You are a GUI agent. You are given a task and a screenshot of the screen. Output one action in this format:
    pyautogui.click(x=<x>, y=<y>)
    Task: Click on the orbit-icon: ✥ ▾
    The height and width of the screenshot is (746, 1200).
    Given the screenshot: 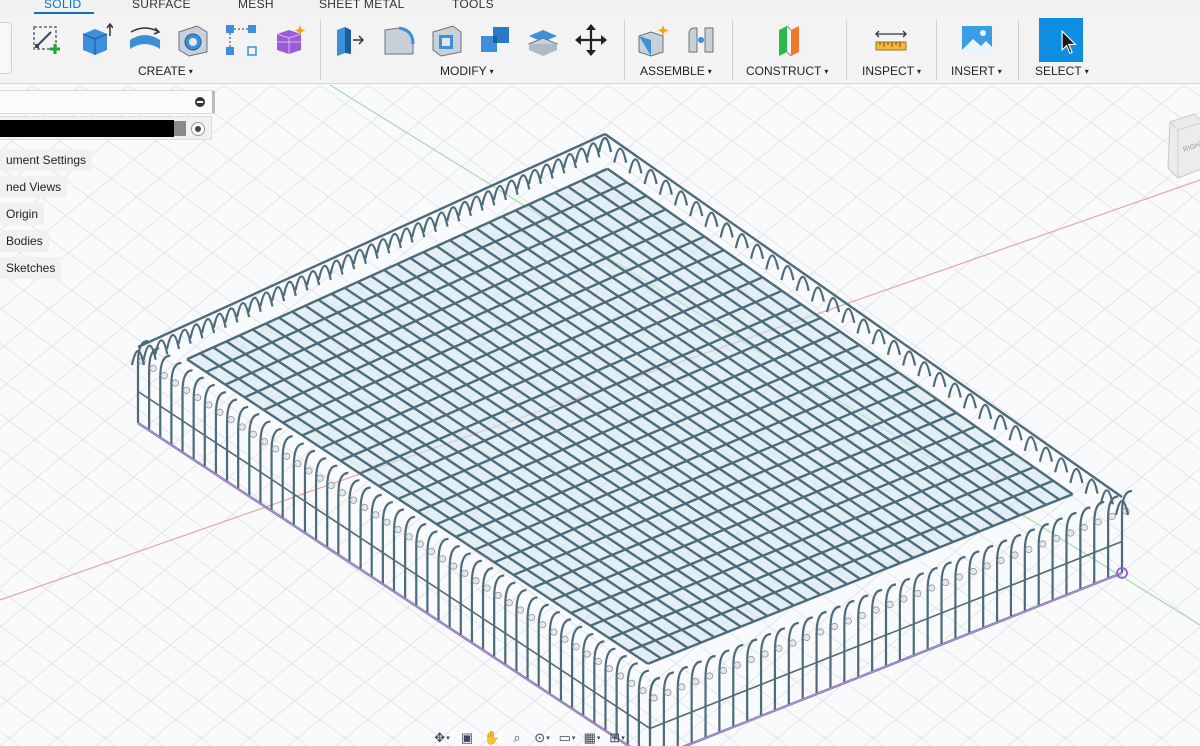 What is the action you would take?
    pyautogui.click(x=442, y=738)
    